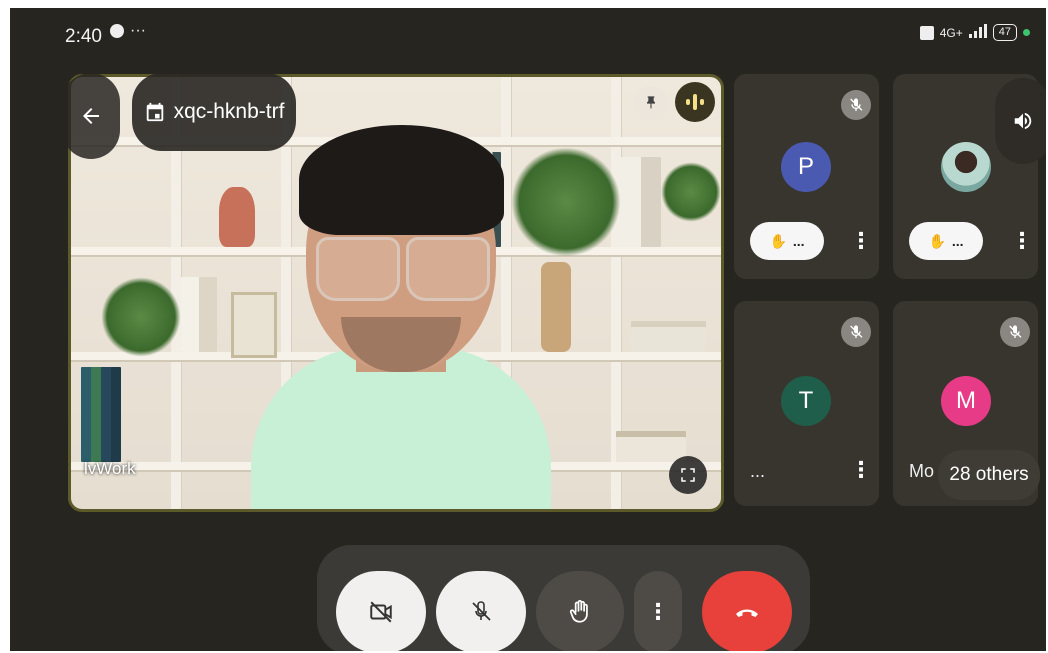 The image size is (1048, 653). Describe the element at coordinates (806, 401) in the screenshot. I see `avatar: T` at that location.